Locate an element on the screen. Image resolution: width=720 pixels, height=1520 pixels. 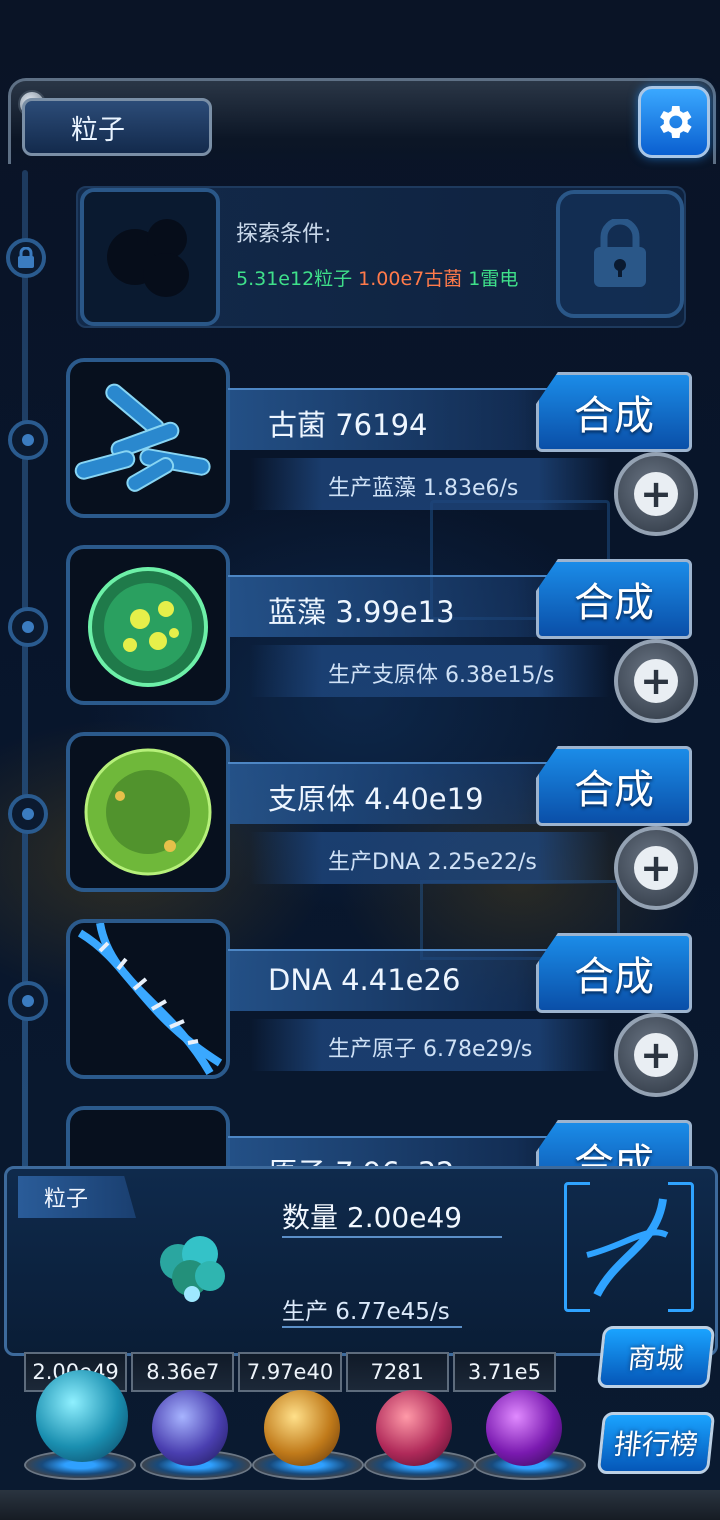
item-name: 支原体 4.40e19 is located at coordinates (376, 799).